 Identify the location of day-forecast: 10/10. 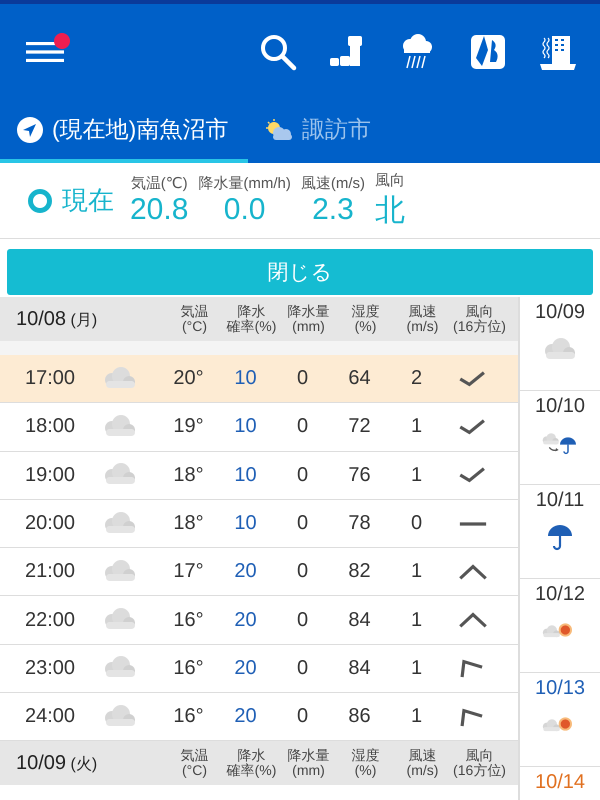
(560, 438).